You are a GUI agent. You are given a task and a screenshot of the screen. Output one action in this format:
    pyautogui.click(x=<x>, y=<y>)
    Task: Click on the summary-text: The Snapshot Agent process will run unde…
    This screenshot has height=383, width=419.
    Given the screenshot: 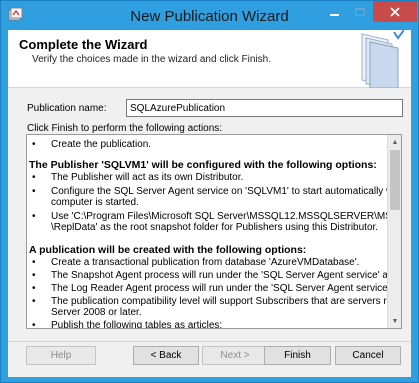 What is the action you would take?
    pyautogui.click(x=219, y=275)
    